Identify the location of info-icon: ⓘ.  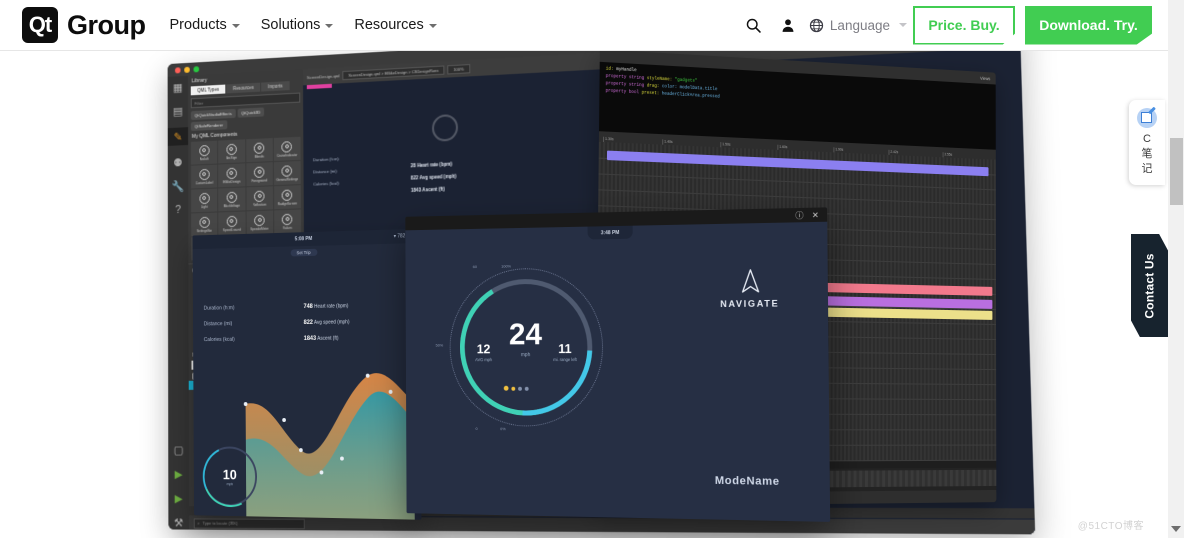
(799, 214).